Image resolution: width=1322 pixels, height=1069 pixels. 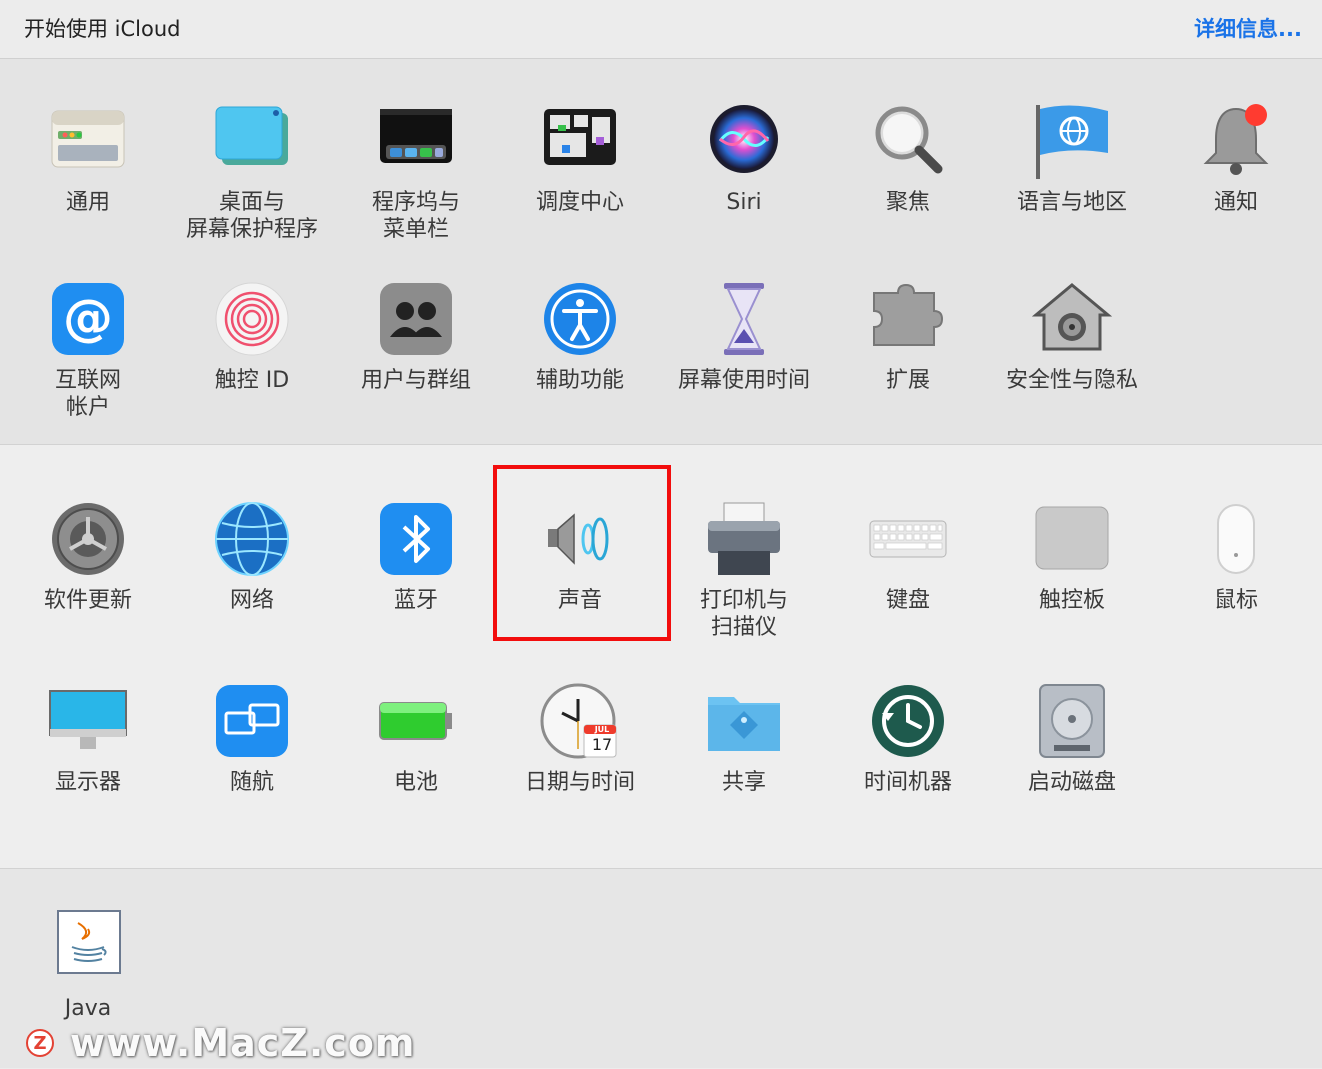 I want to click on time-machine-icon, so click(x=908, y=721).